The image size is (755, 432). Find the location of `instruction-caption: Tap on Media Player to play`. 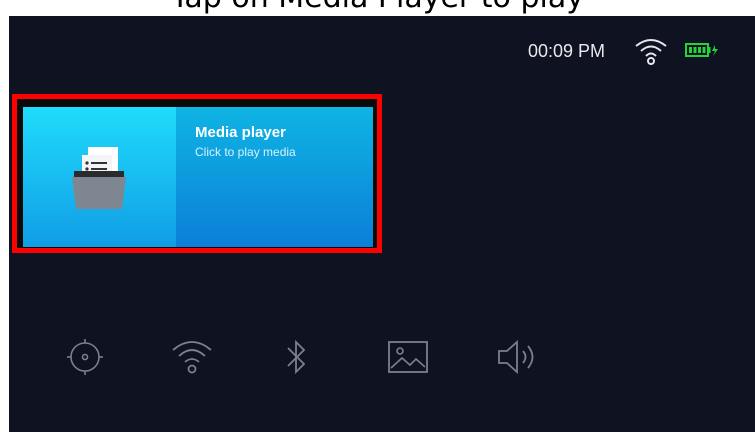

instruction-caption: Tap on Media Player to play is located at coordinates (377, 7).